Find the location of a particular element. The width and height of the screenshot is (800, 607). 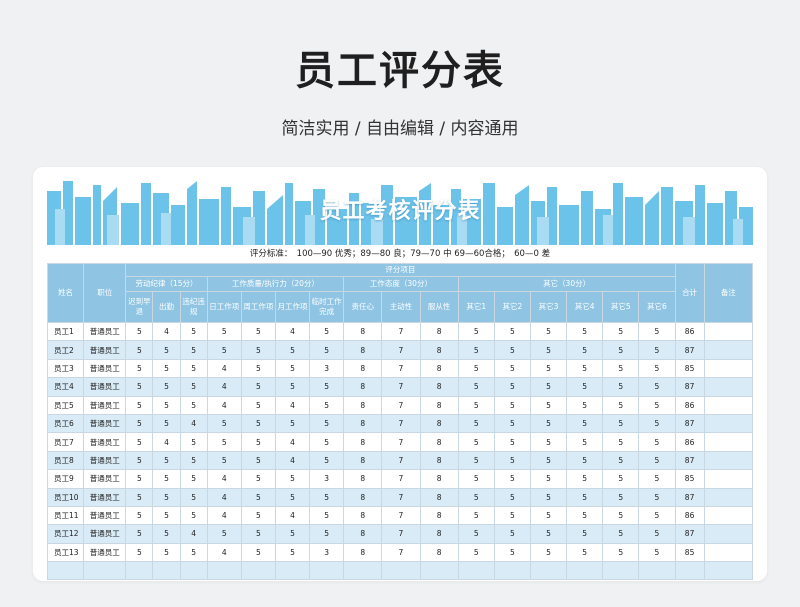

cell-total: 85 is located at coordinates (689, 552).